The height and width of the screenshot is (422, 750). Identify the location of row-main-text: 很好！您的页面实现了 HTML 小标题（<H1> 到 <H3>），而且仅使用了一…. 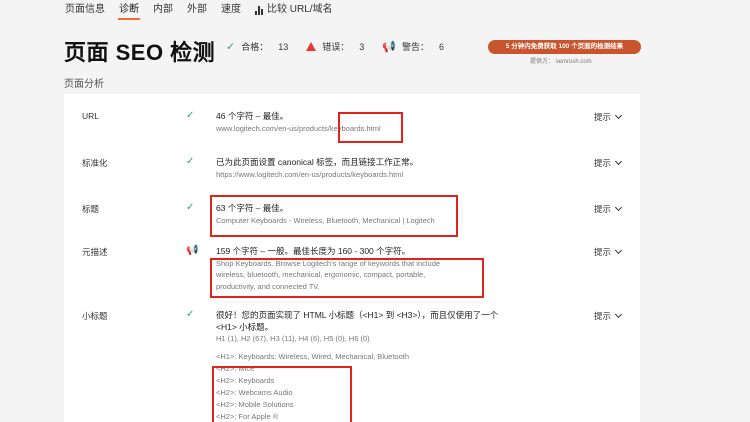
(357, 321).